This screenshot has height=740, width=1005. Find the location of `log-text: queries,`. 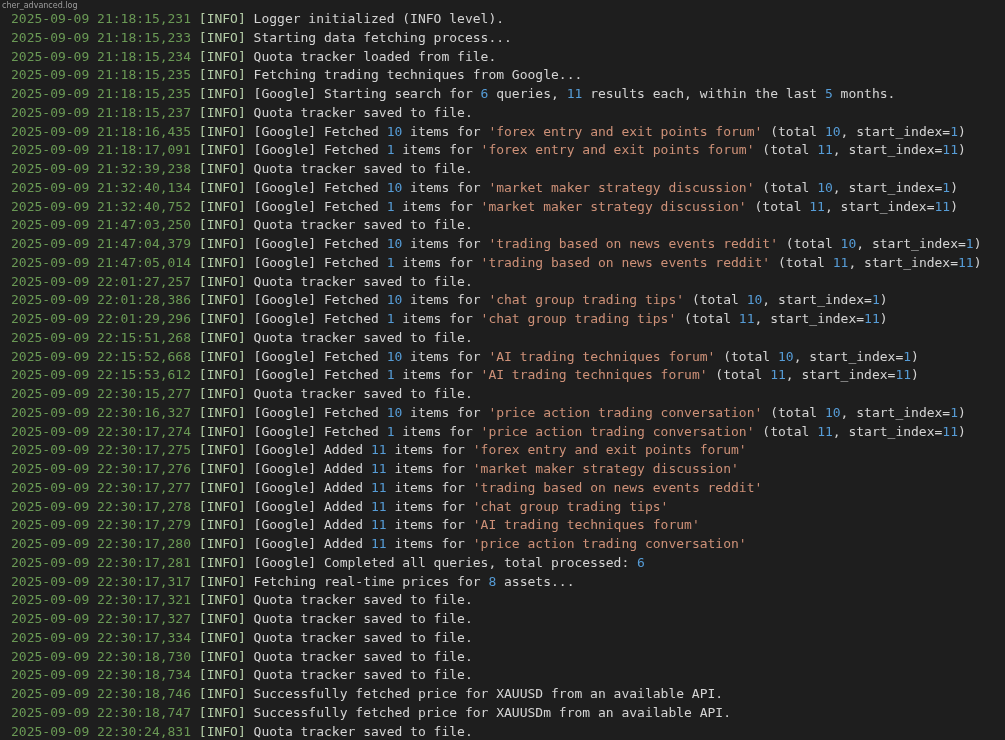

log-text: queries, is located at coordinates (527, 94).